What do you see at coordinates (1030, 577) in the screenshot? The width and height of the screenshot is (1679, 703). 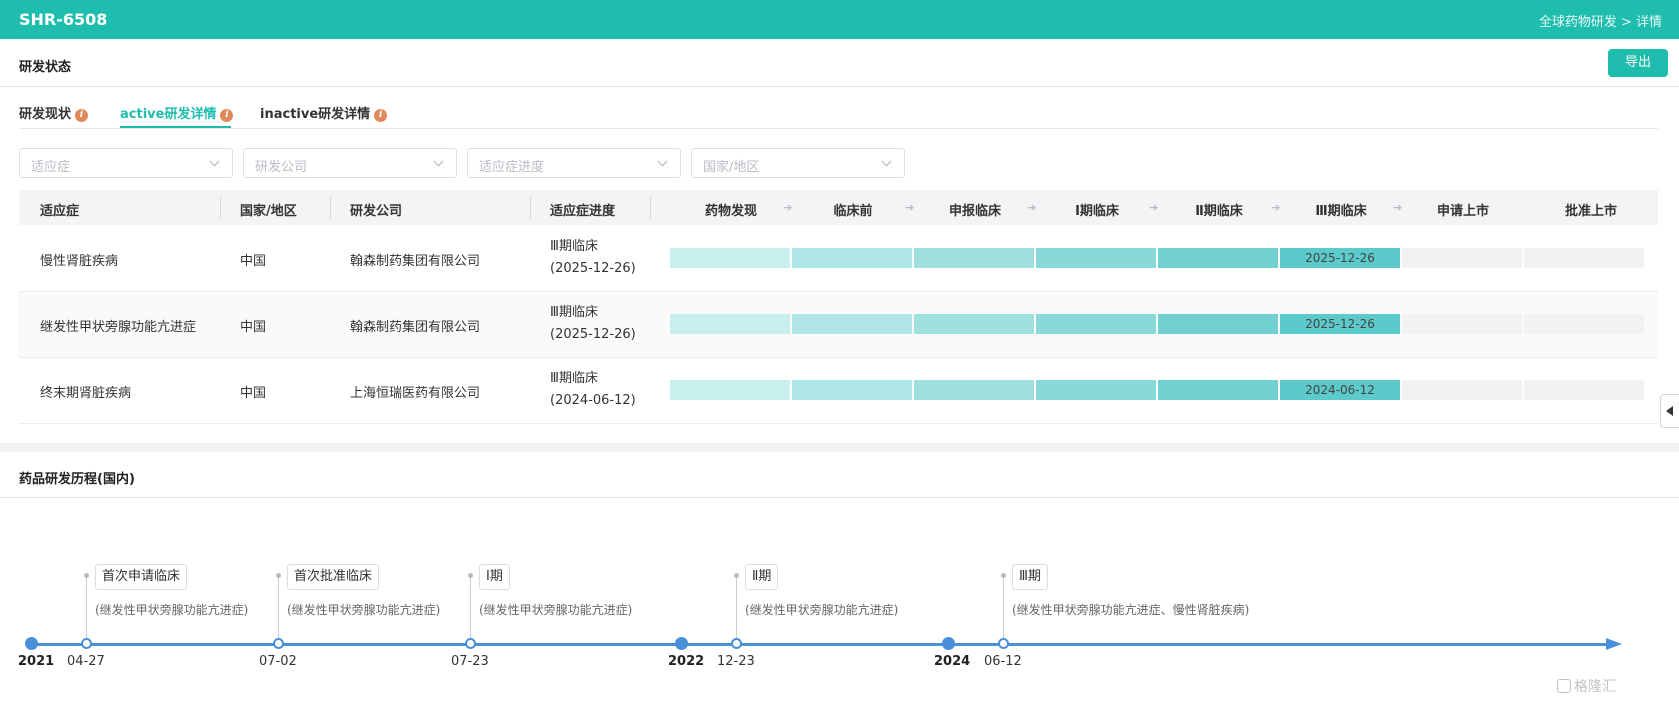 I see `event-title: Ⅲ期` at bounding box center [1030, 577].